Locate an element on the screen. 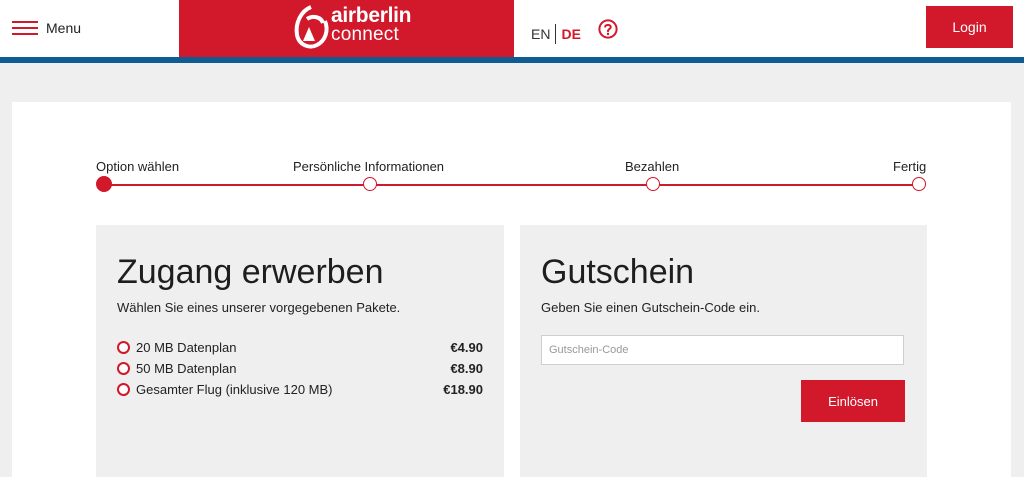 This screenshot has width=1024, height=477. airberlin-logo-icon is located at coordinates (311, 27).